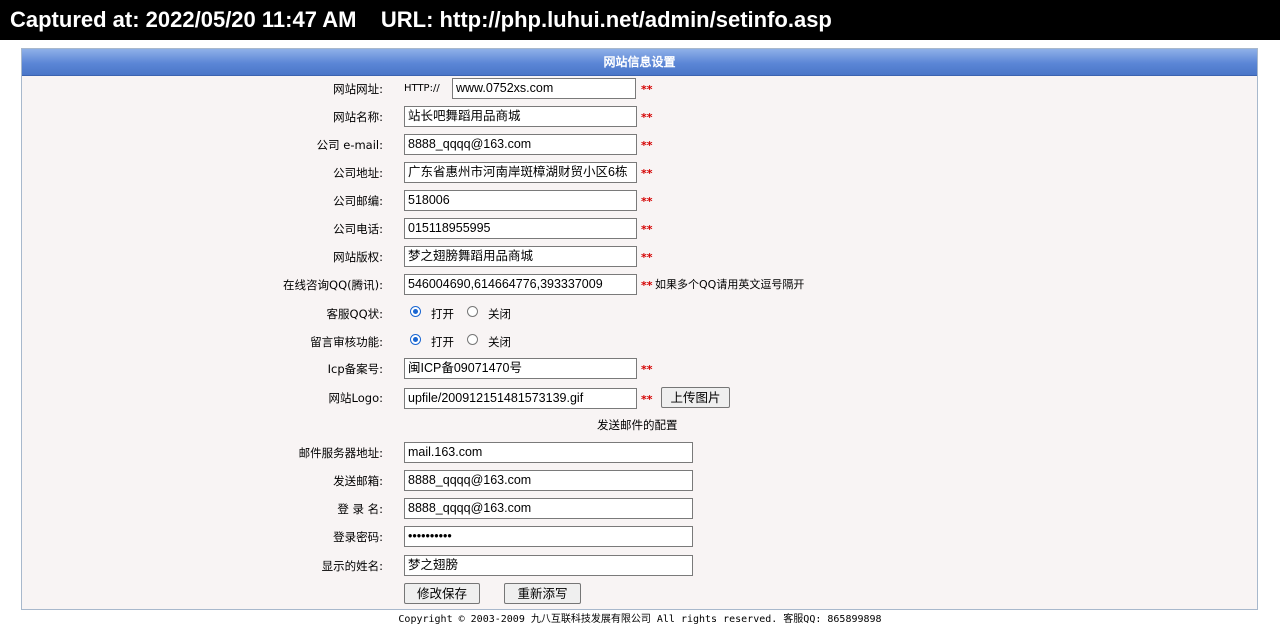 This screenshot has width=1280, height=640. Describe the element at coordinates (520, 200) in the screenshot. I see `company-zip-input: 518006` at that location.